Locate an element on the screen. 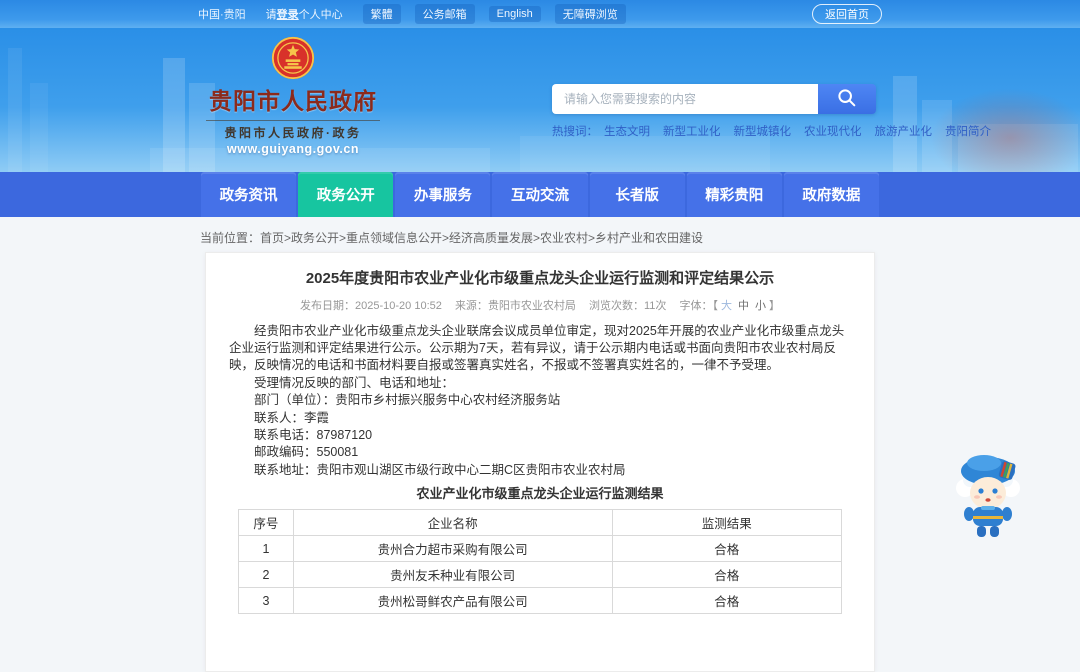 The height and width of the screenshot is (672, 1080). table-row: 2 贵州友禾种业有限公司 合格 is located at coordinates (540, 575).